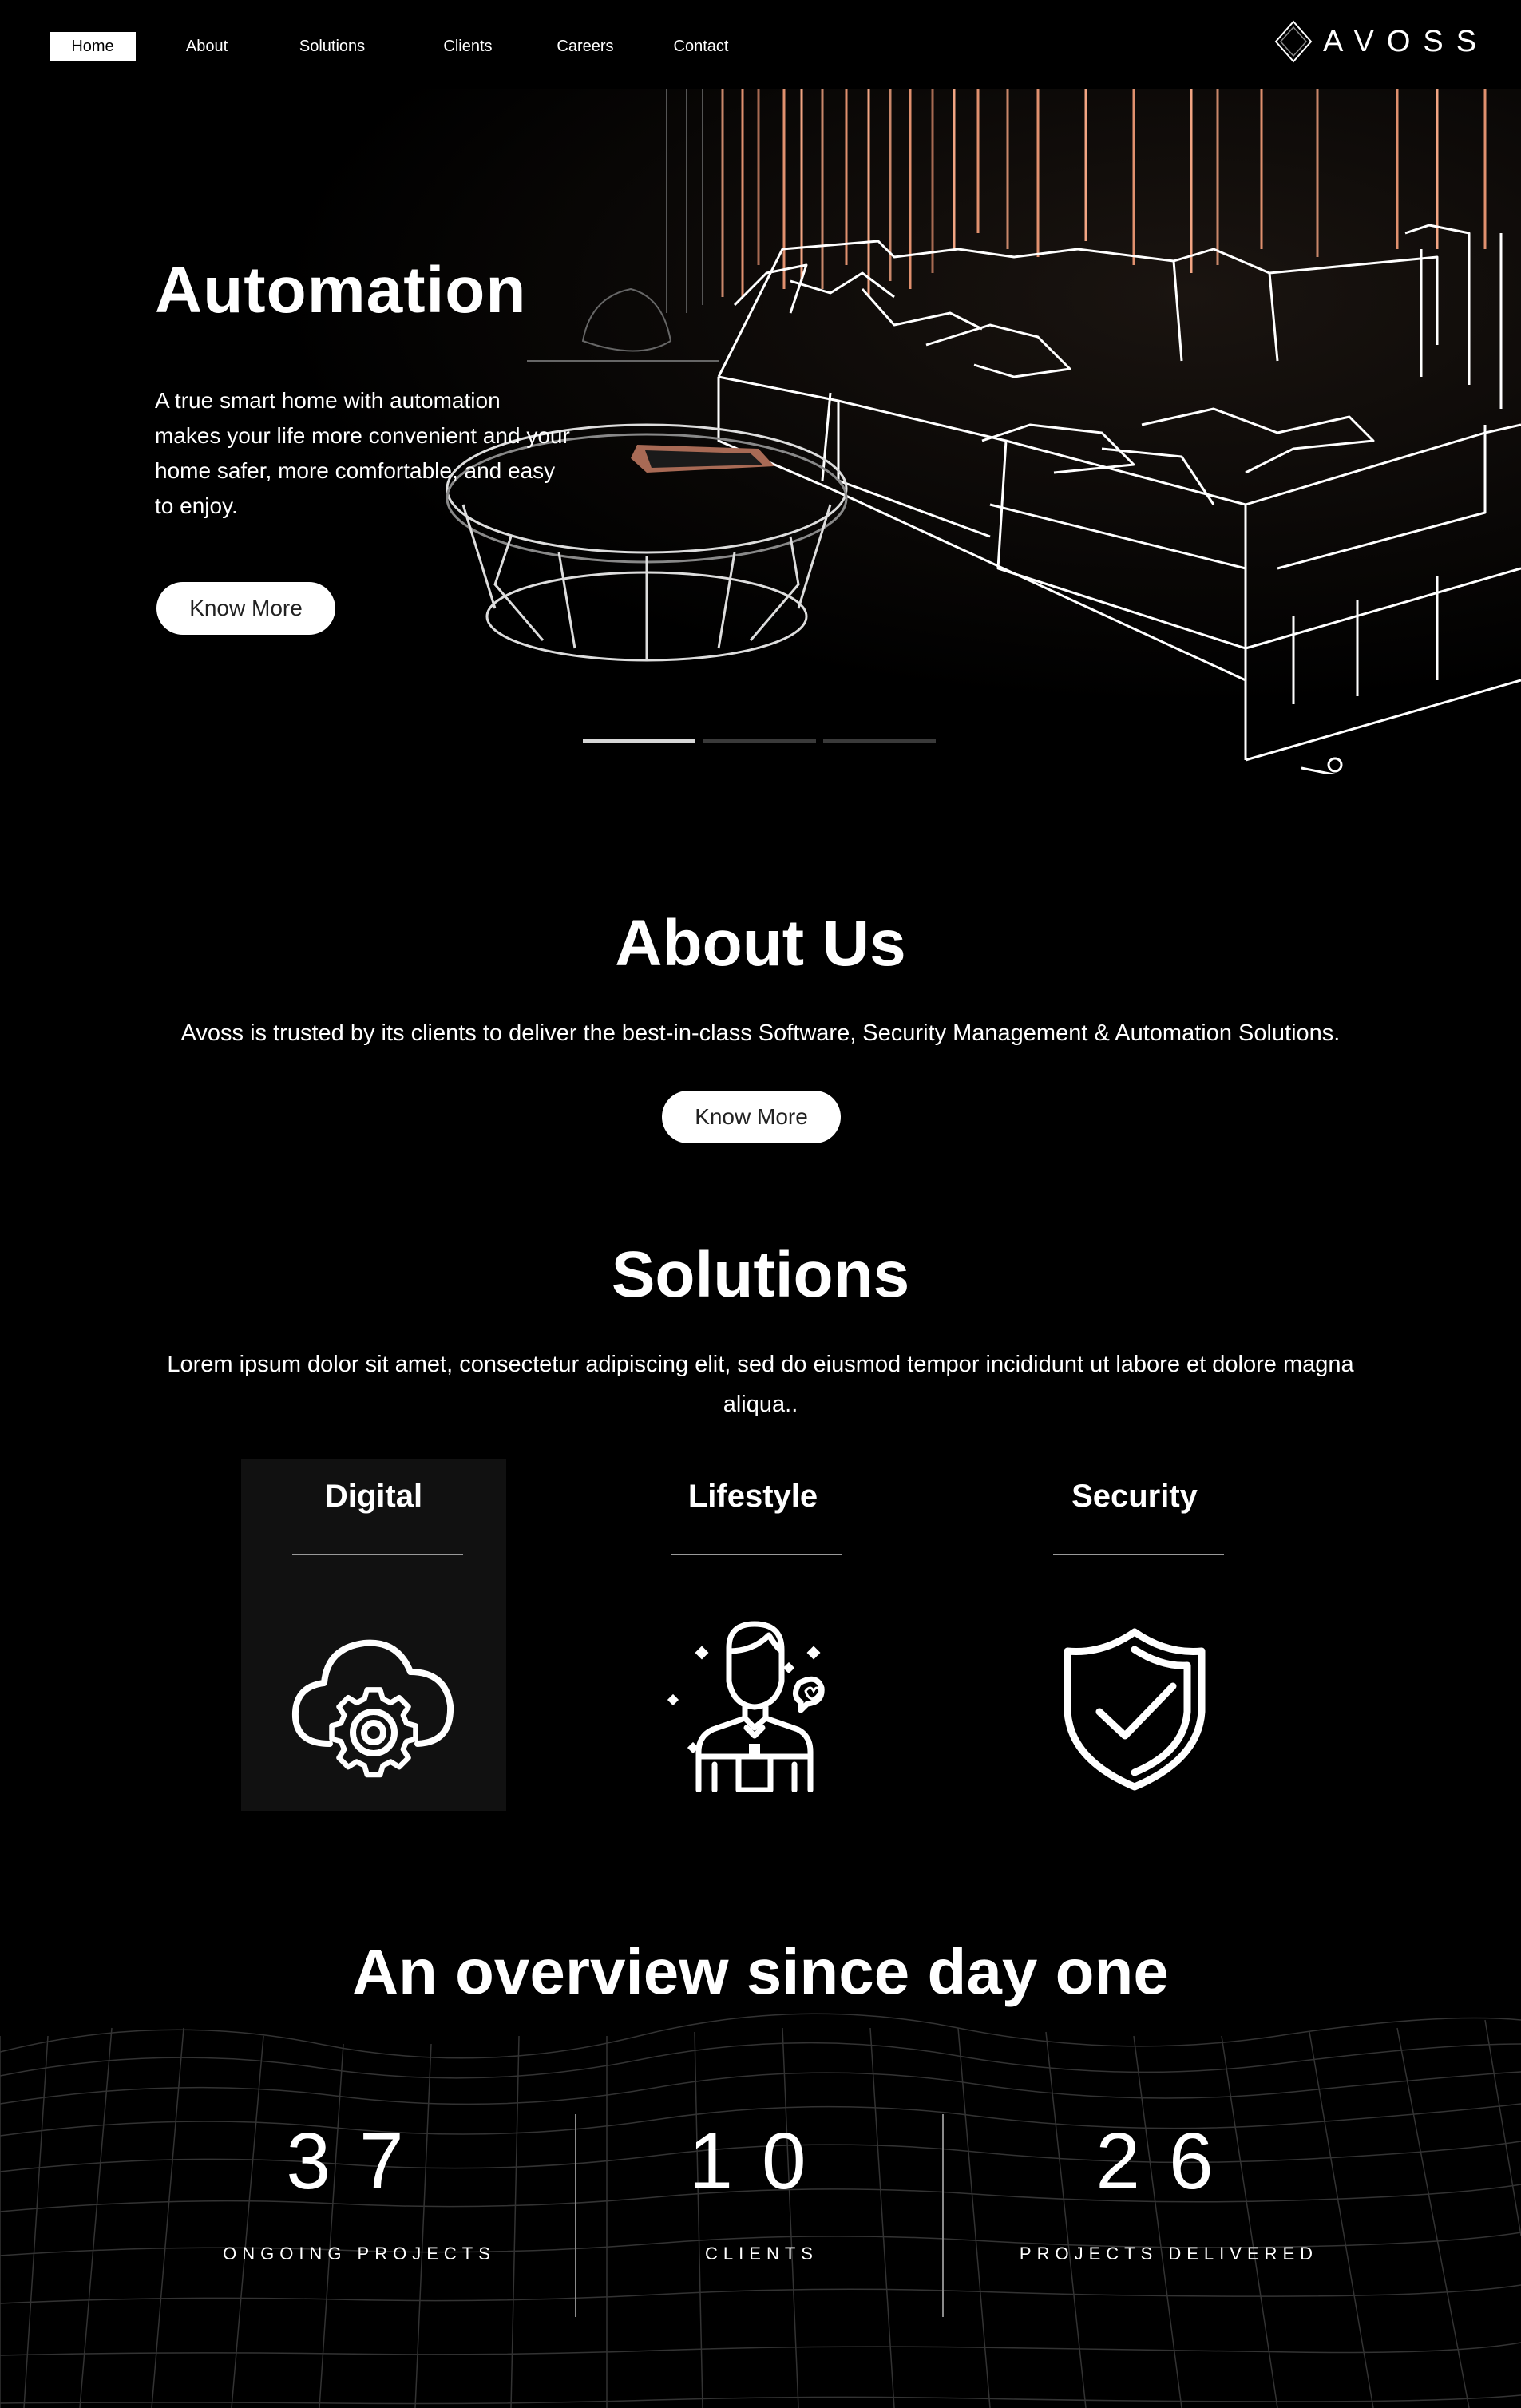 The width and height of the screenshot is (1521, 2408). What do you see at coordinates (585, 46) in the screenshot?
I see `nav-careers: Careers` at bounding box center [585, 46].